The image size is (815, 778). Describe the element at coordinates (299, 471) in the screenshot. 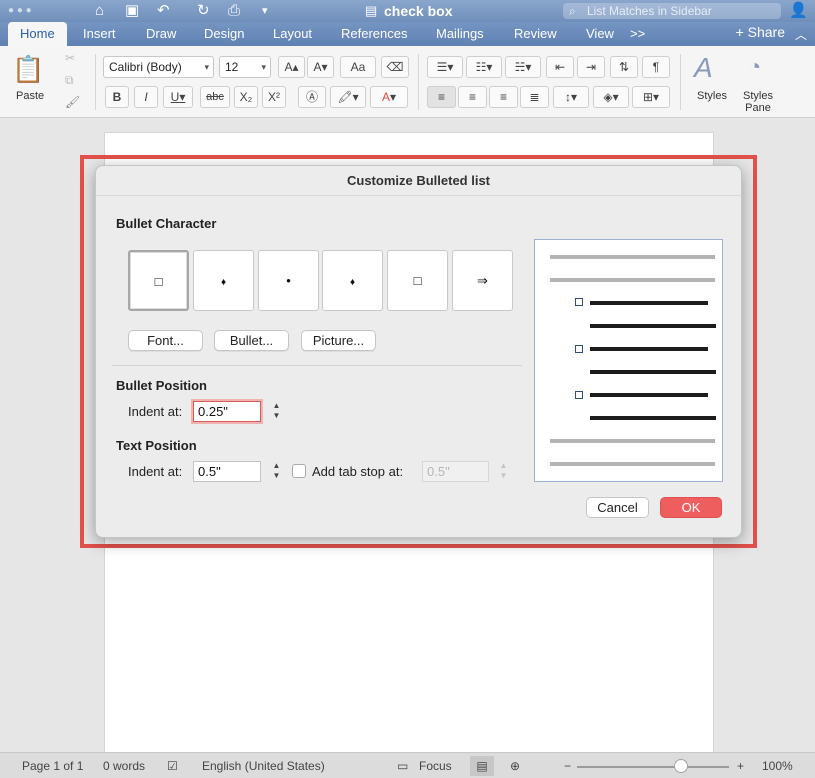

I see `add-tab-stop-checkbox` at that location.